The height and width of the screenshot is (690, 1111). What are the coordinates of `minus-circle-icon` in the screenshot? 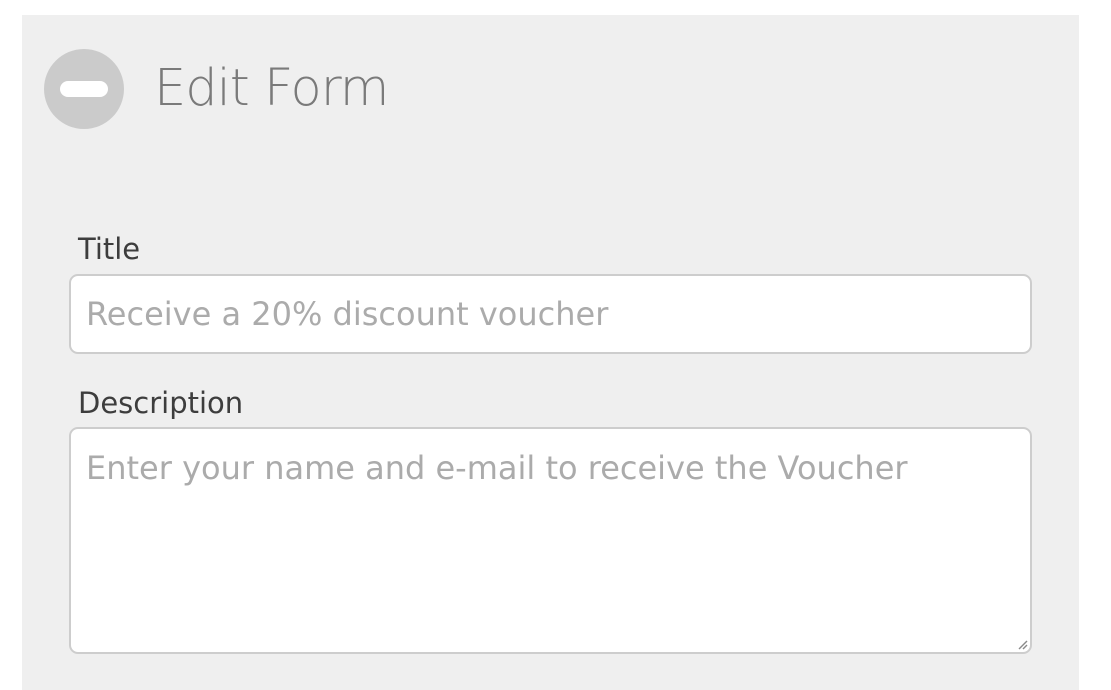 It's located at (84, 89).